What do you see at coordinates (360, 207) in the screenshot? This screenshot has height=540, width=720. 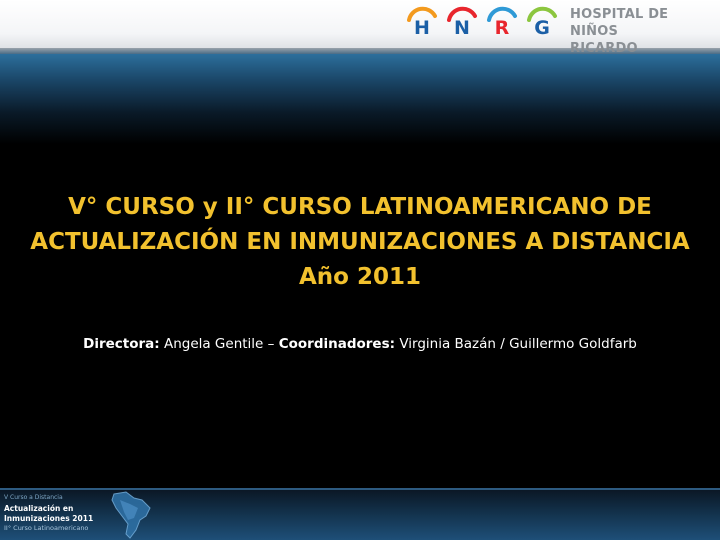 I see `title-line-1: V° CURSO y II° CURSO LATINOAMERICANO DE` at bounding box center [360, 207].